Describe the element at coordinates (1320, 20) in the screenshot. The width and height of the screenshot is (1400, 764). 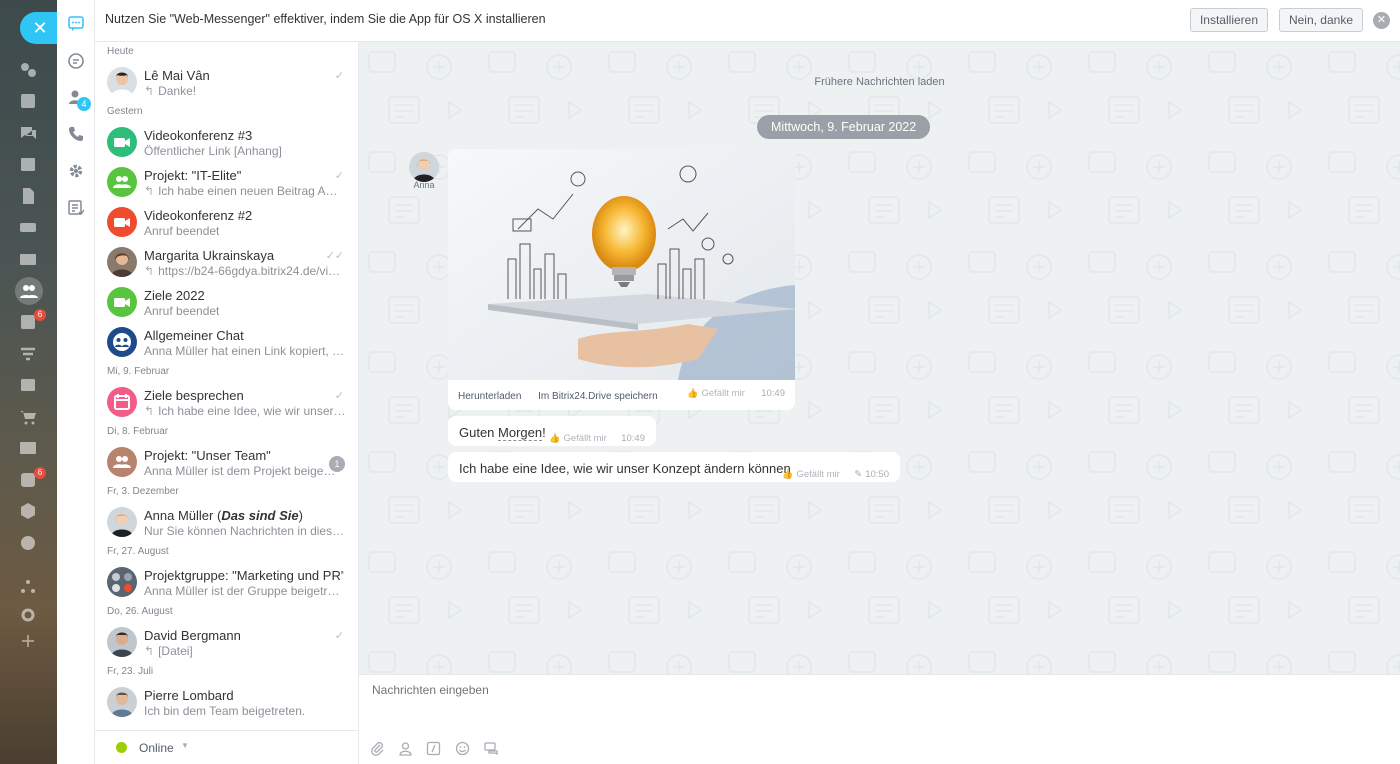
I see `decline-button: Nein, danke` at that location.